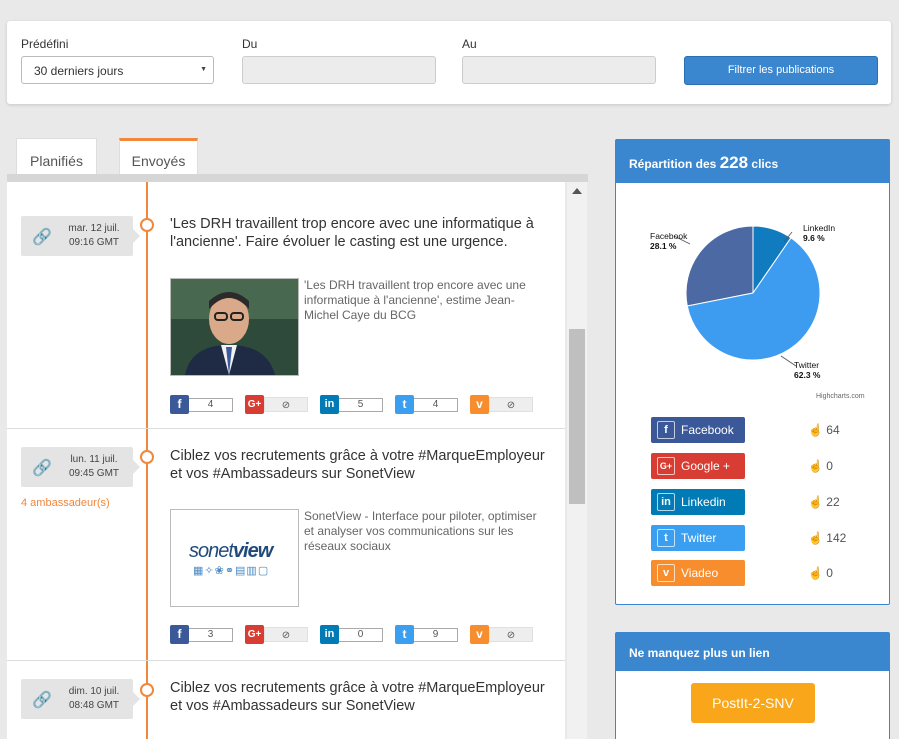  I want to click on predefini-value: 30 derniers jours, so click(79, 71).